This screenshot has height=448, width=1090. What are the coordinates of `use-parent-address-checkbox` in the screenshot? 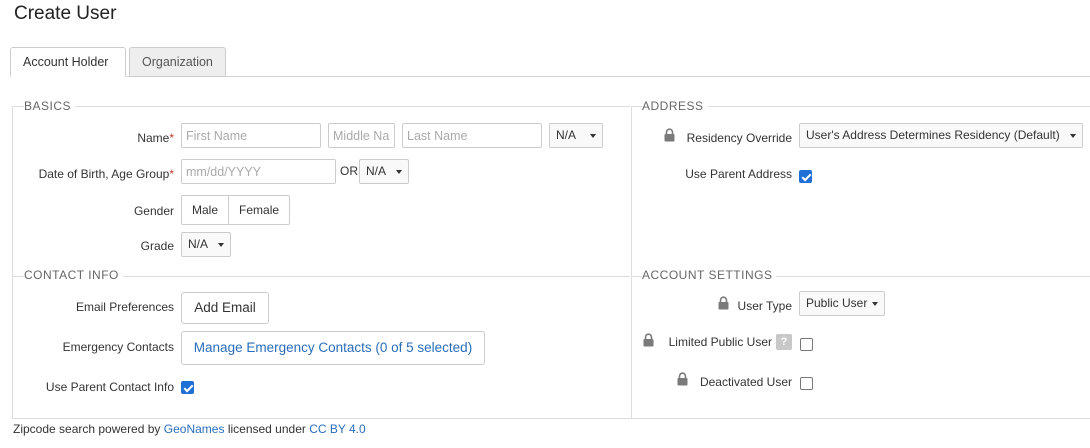 It's located at (805, 176).